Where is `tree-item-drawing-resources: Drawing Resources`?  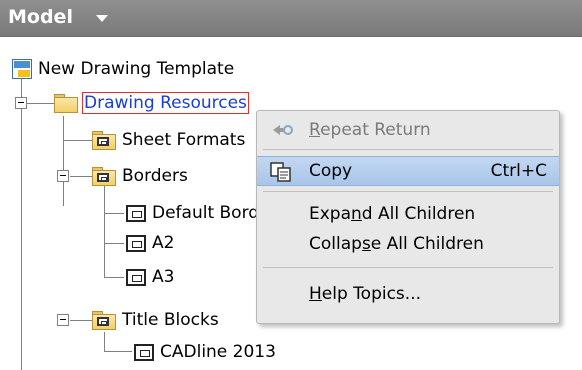
tree-item-drawing-resources: Drawing Resources is located at coordinates (151, 103).